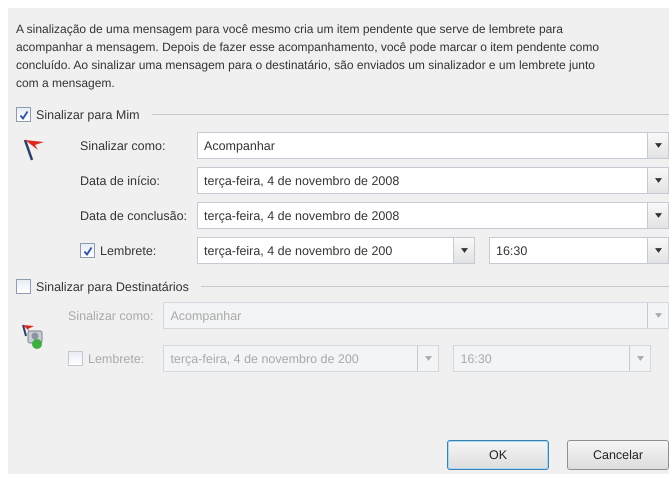 This screenshot has height=482, width=669. What do you see at coordinates (618, 455) in the screenshot?
I see `dialog-button: Cancelar` at bounding box center [618, 455].